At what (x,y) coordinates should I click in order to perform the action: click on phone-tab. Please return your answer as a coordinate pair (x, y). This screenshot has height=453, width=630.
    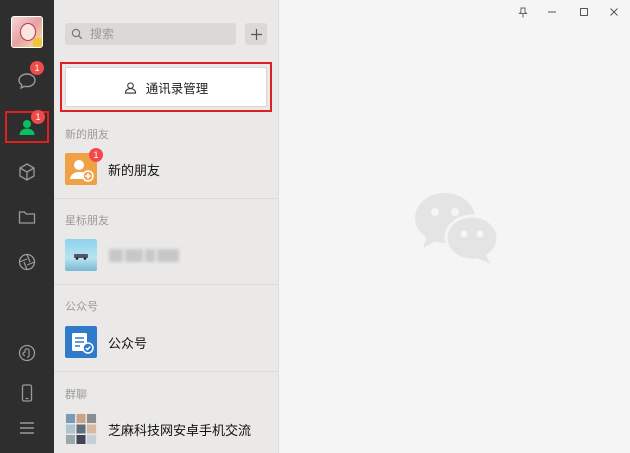
    Looking at the image, I should click on (27, 393).